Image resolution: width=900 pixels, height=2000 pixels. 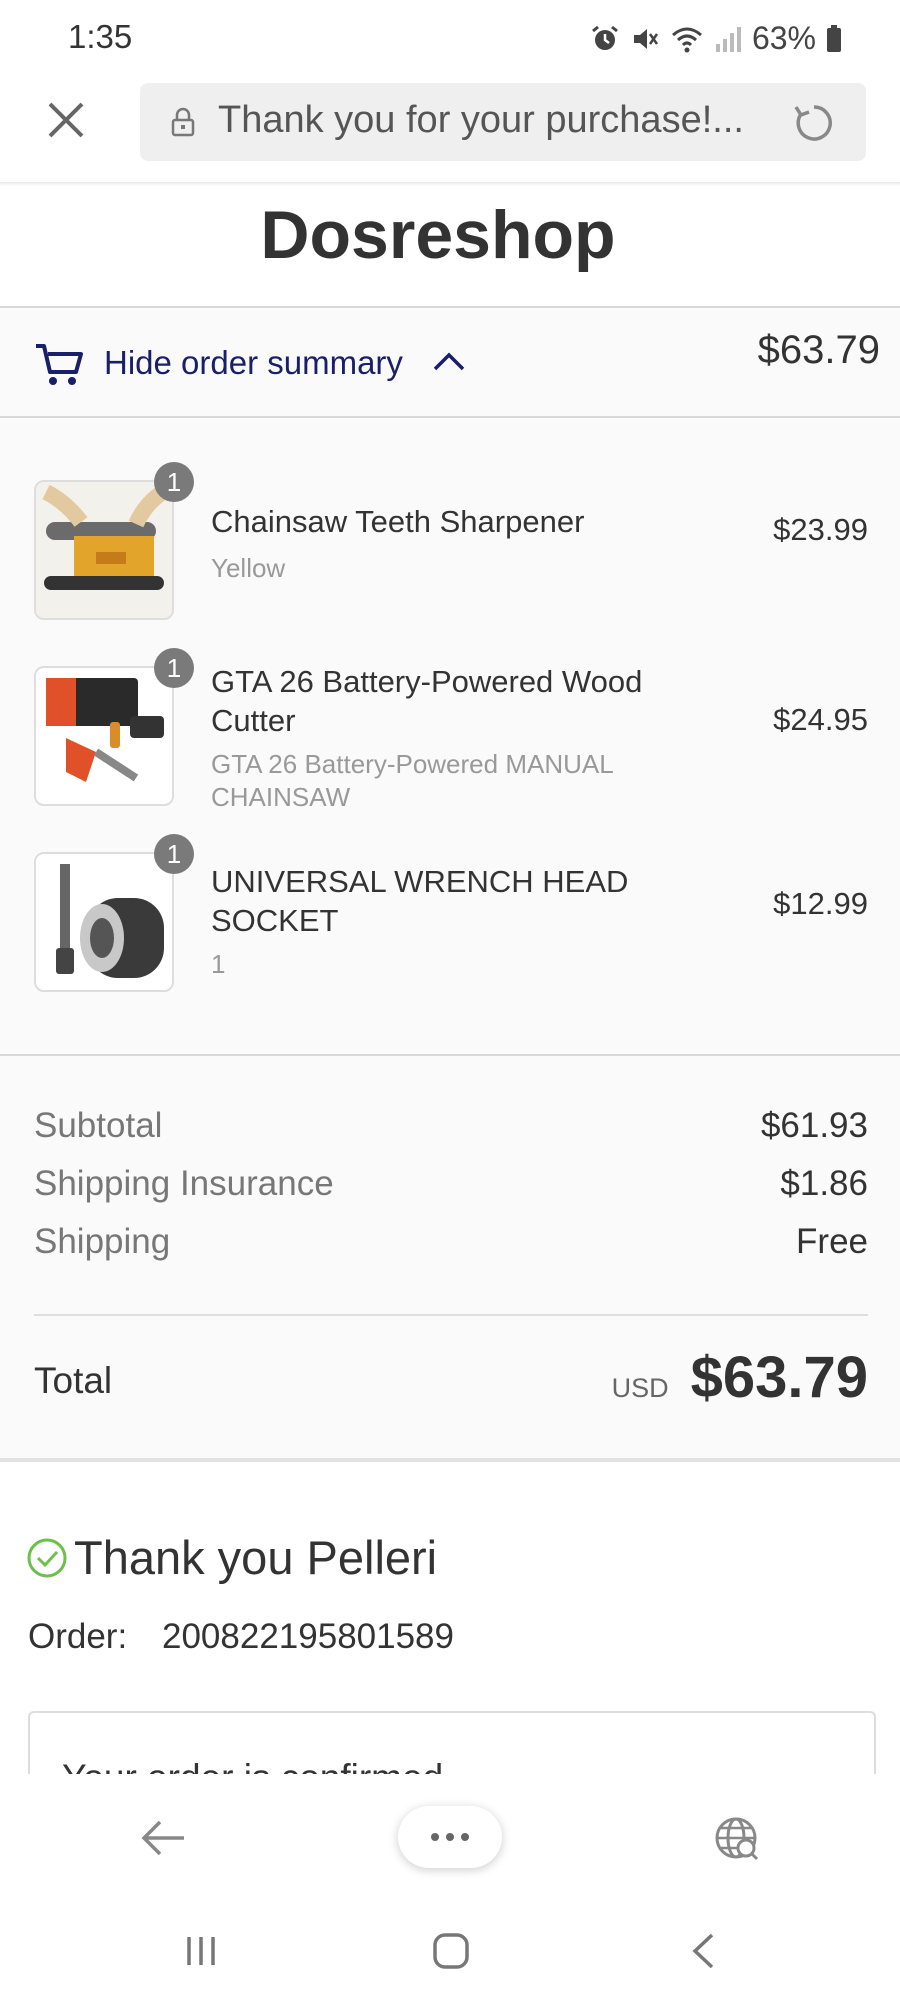 What do you see at coordinates (308, 1636) in the screenshot?
I see `order-number: 200822195801589` at bounding box center [308, 1636].